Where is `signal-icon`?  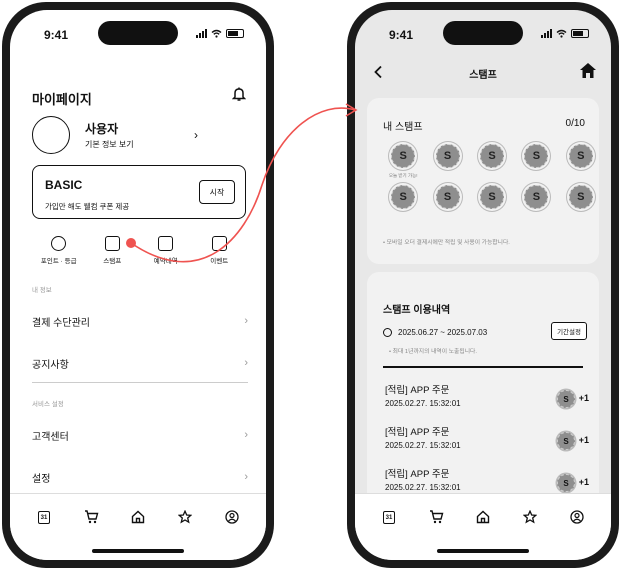
signal-icon is located at coordinates (546, 33).